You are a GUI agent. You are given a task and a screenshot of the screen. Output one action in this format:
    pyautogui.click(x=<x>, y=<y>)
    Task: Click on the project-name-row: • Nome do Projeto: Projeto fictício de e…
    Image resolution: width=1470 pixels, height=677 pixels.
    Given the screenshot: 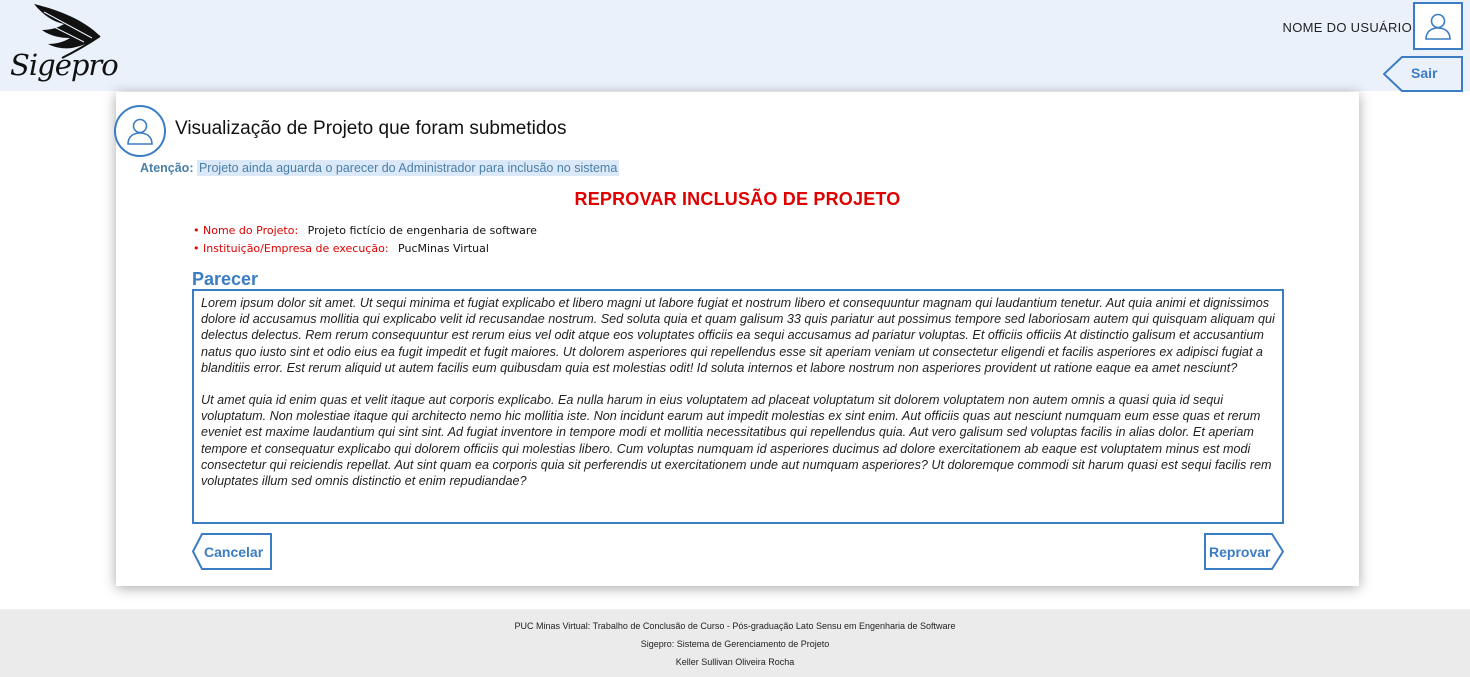 What is the action you would take?
    pyautogui.click(x=365, y=230)
    